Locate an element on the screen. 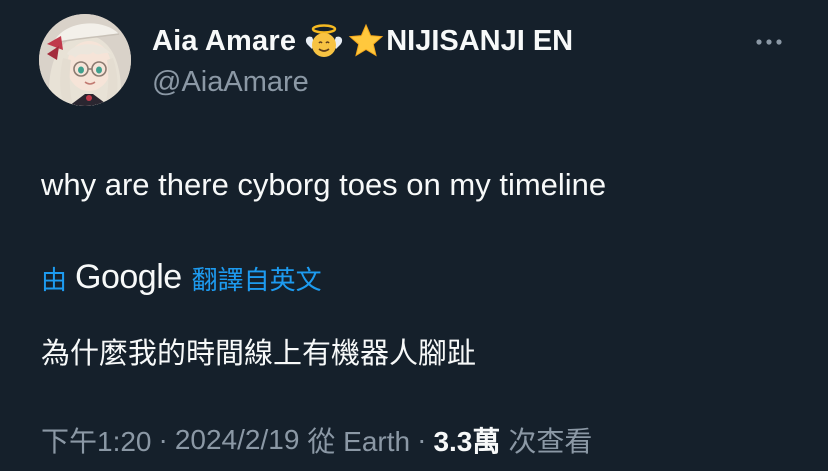 The image size is (828, 471). tweet-time: 下午1:20 is located at coordinates (96, 440).